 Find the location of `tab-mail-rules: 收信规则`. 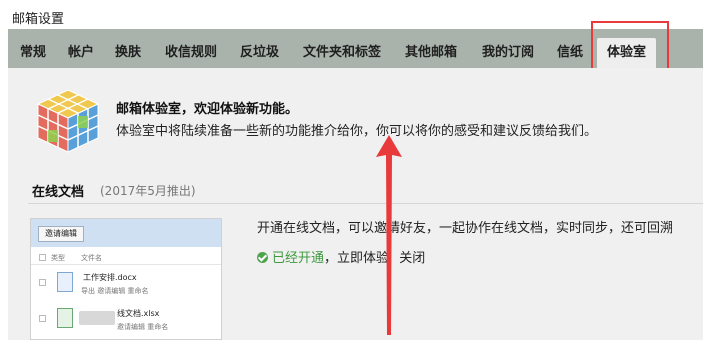

tab-mail-rules: 收信规则 is located at coordinates (191, 48).